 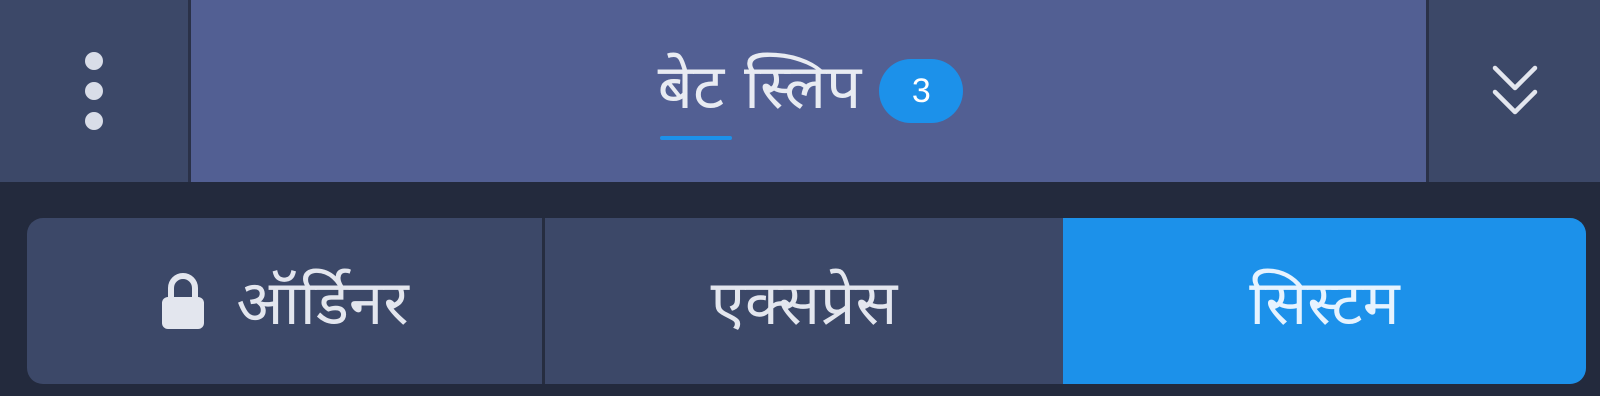 I want to click on collapse-button, so click(x=1513, y=91).